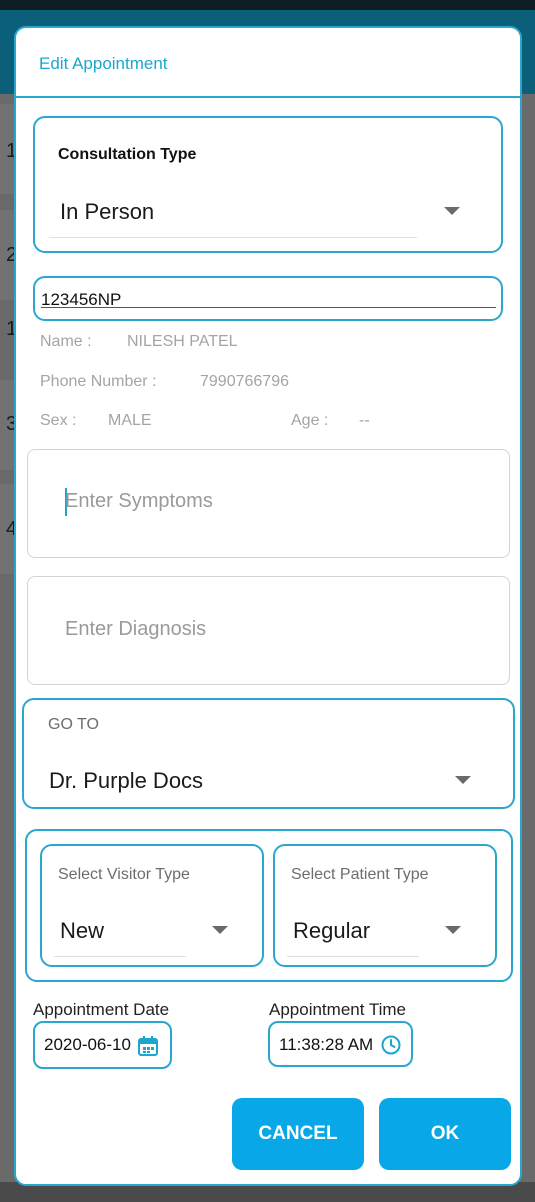  What do you see at coordinates (268, 184) in the screenshot?
I see `consultation-type-dropdown: Consultation Type In Person` at bounding box center [268, 184].